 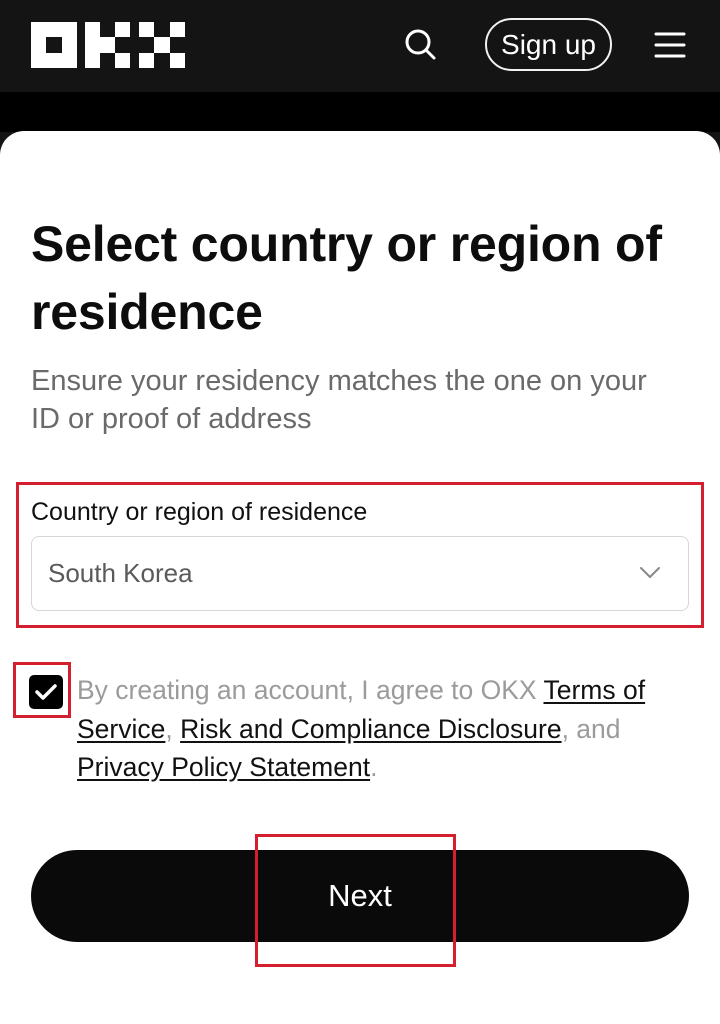 I want to click on highlight-country-field, so click(x=360, y=555).